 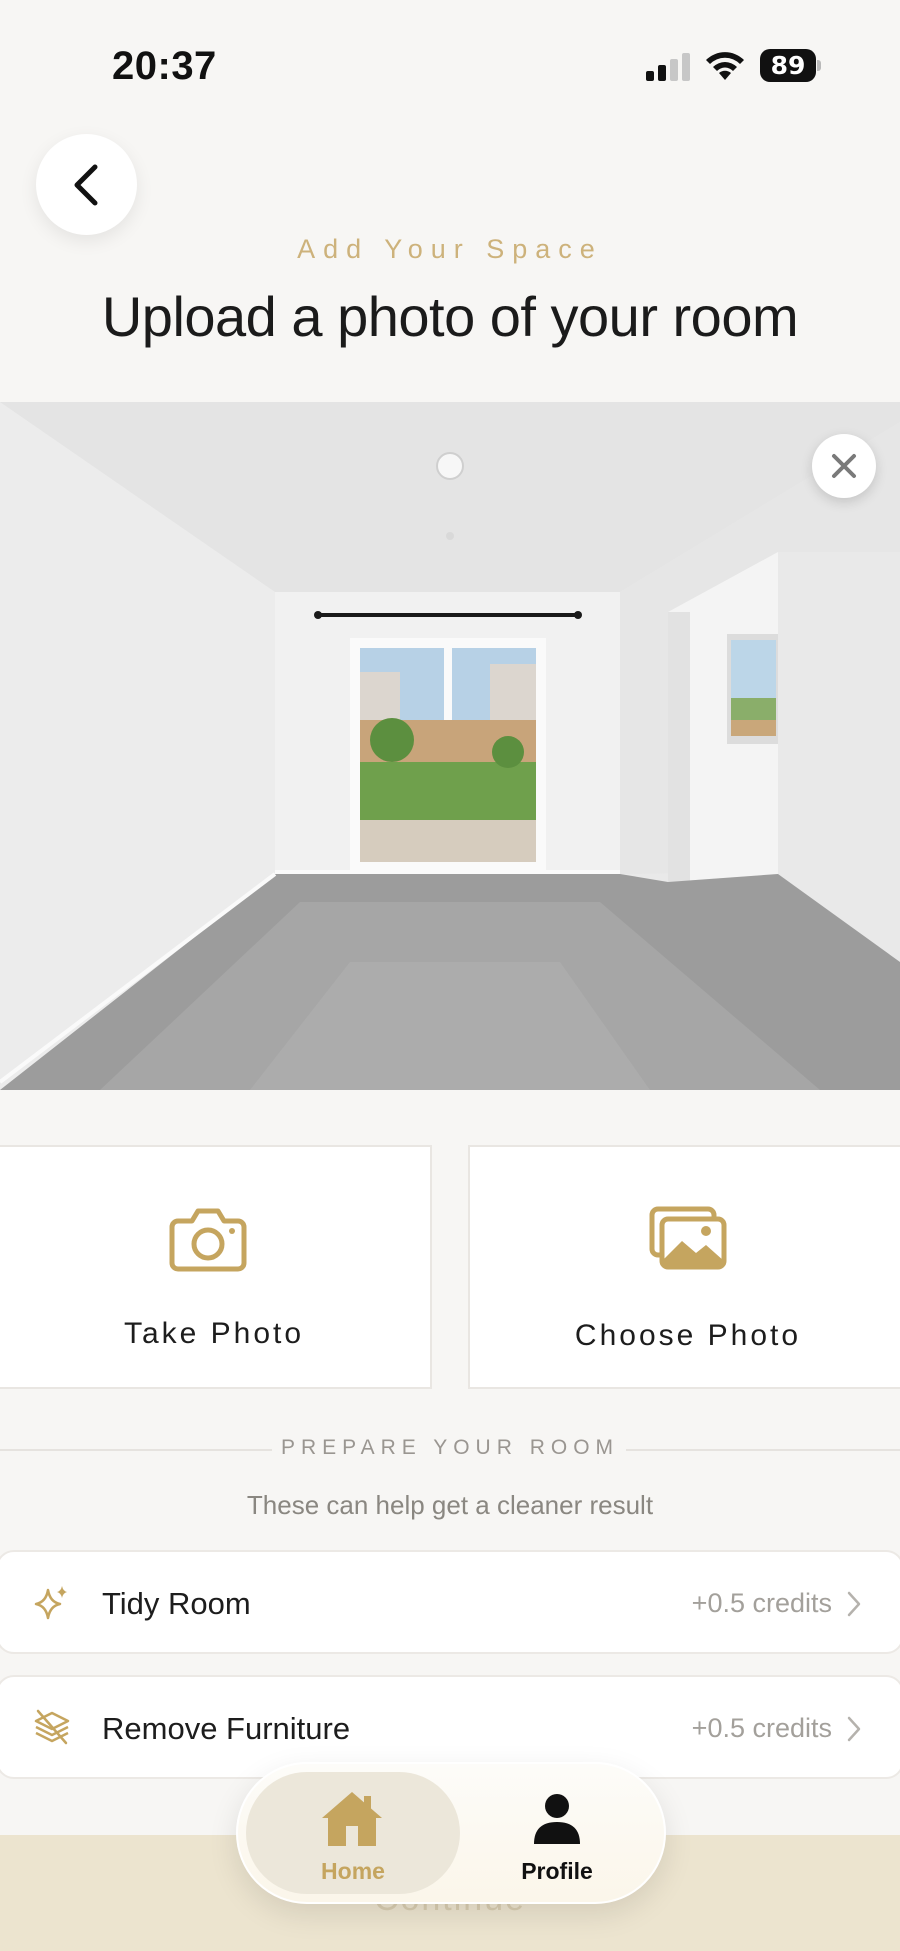 I want to click on option-tidy-room: Tidy Room +0.5 credits, so click(x=450, y=1602).